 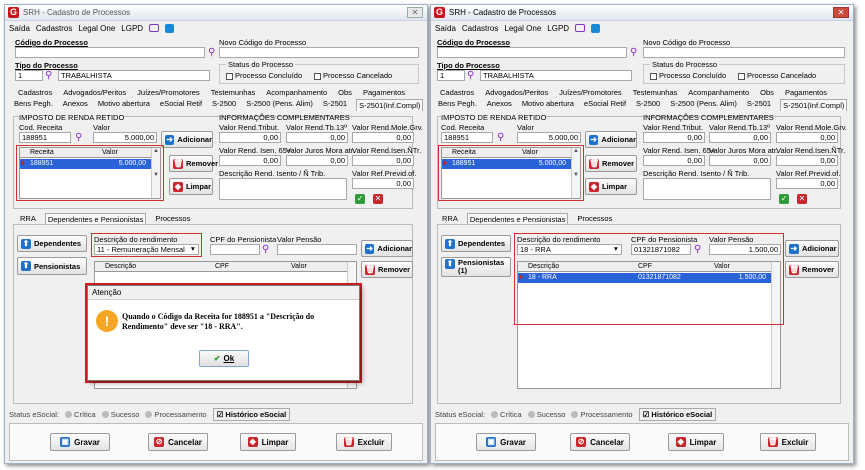 What do you see at coordinates (235, 249) in the screenshot?
I see `cpf-input` at bounding box center [235, 249].